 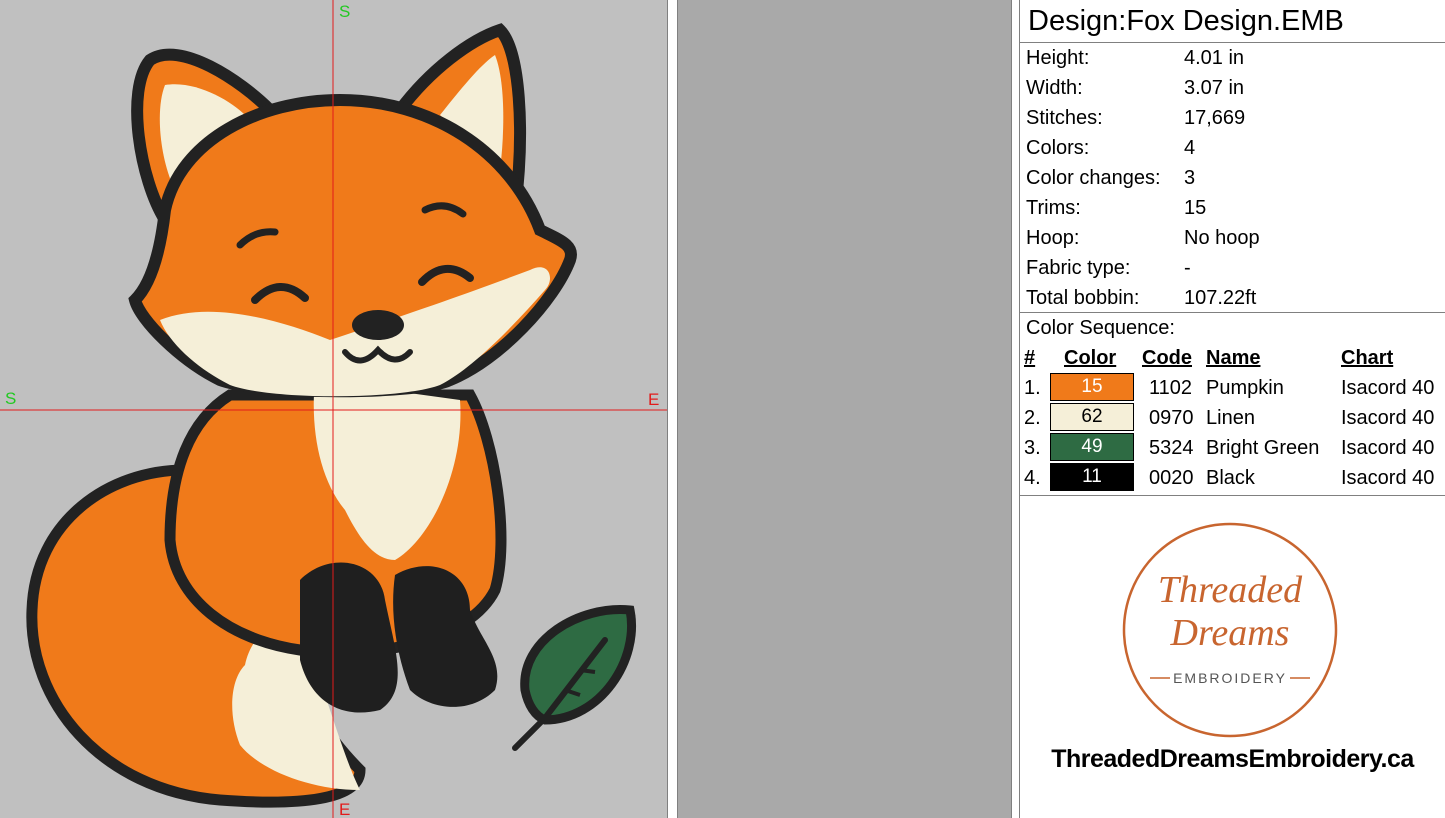 What do you see at coordinates (654, 399) in the screenshot?
I see `right-end-marker: E` at bounding box center [654, 399].